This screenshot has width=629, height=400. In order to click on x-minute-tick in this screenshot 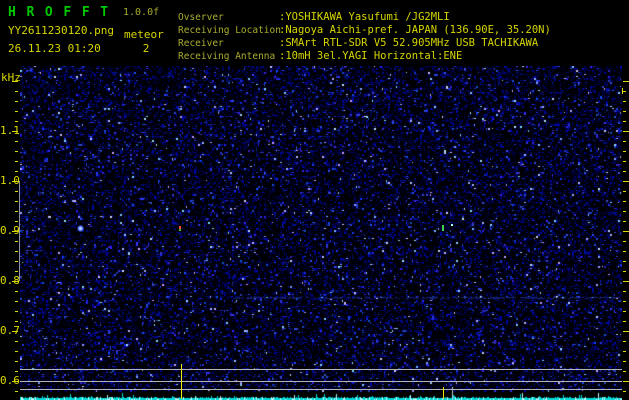, I will do `click(622, 91)`.